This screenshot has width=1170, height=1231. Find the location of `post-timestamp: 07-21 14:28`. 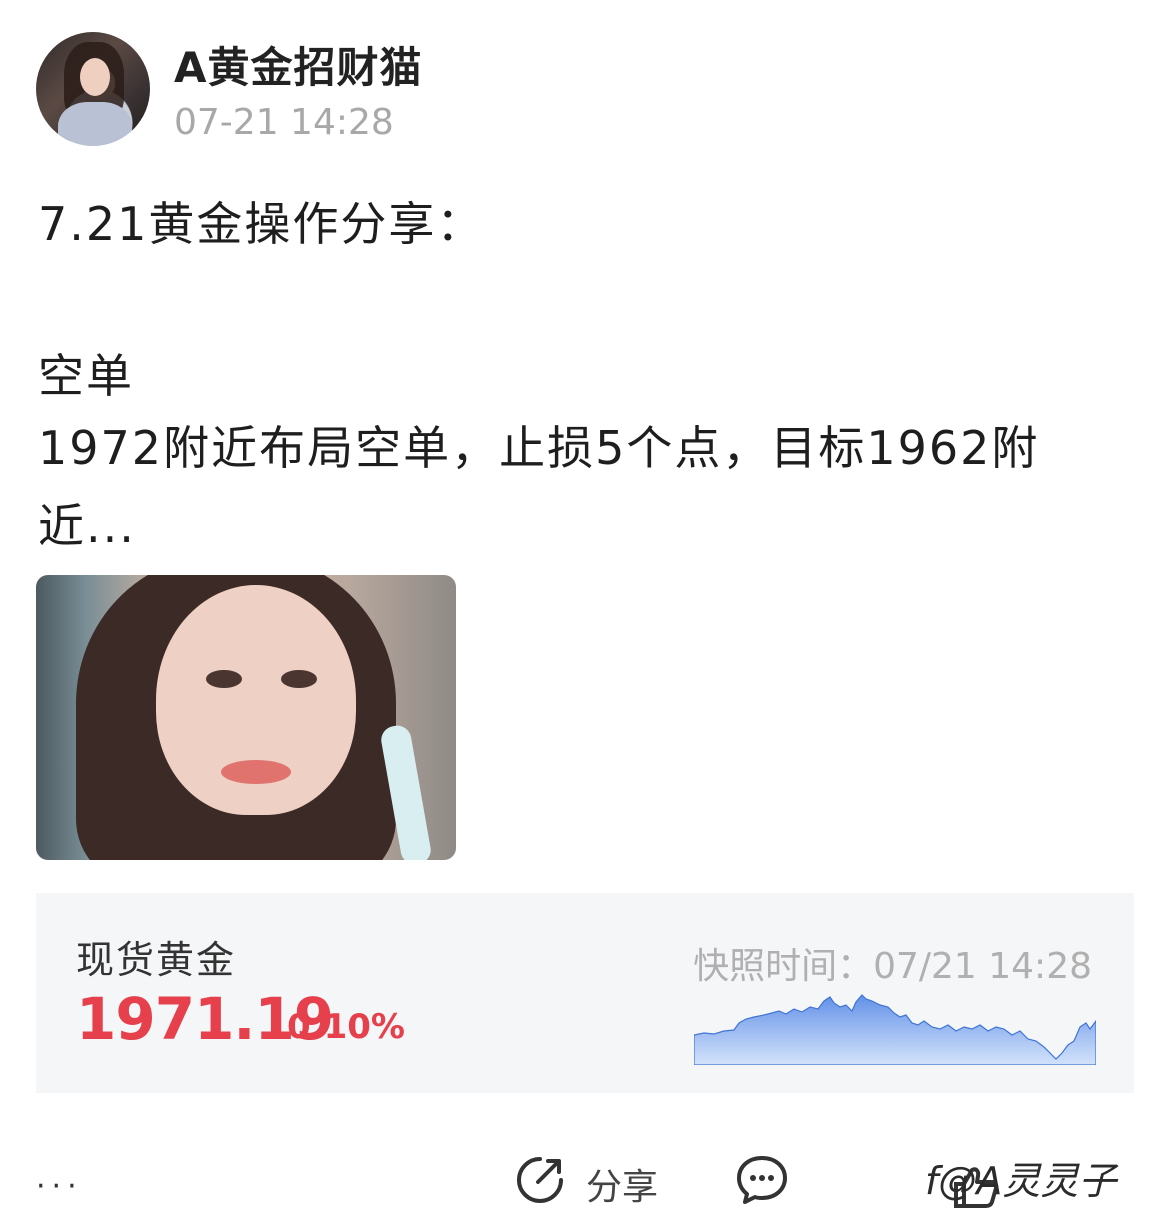

post-timestamp: 07-21 14:28 is located at coordinates (284, 122).